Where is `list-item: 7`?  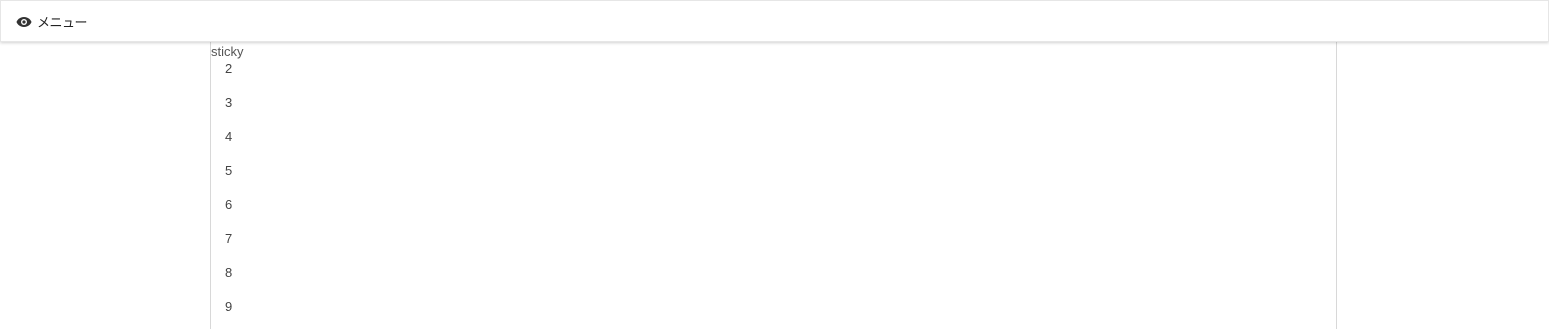 list-item: 7 is located at coordinates (229, 238).